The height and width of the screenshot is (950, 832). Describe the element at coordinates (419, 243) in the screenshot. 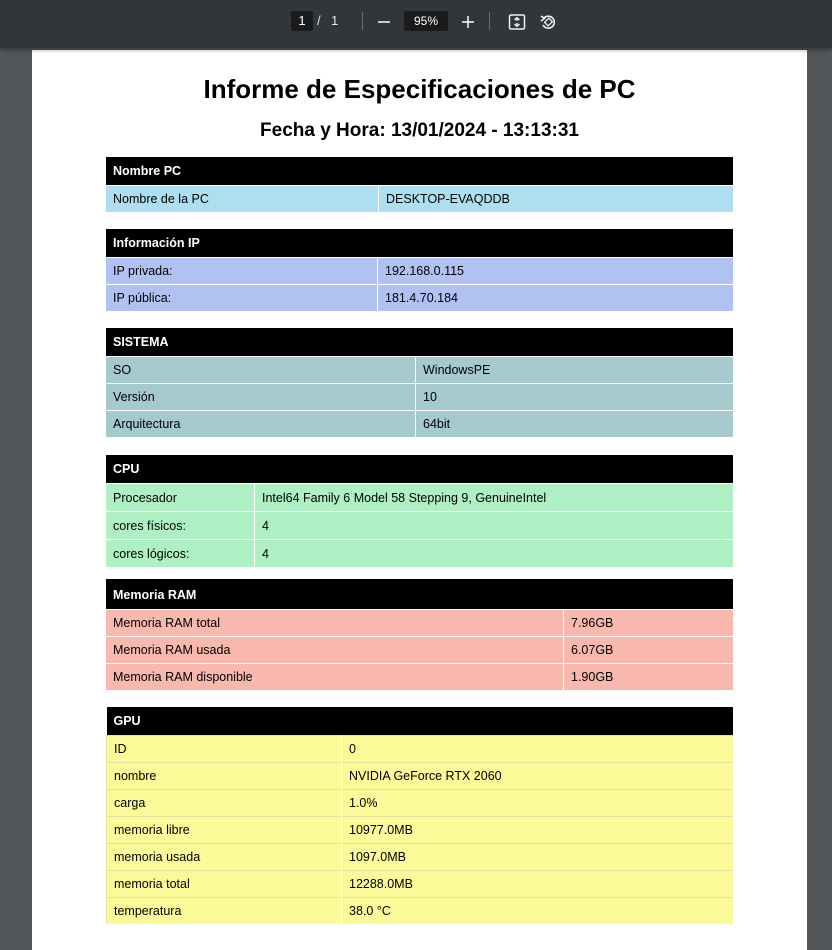

I see `section-header: Información IP` at that location.